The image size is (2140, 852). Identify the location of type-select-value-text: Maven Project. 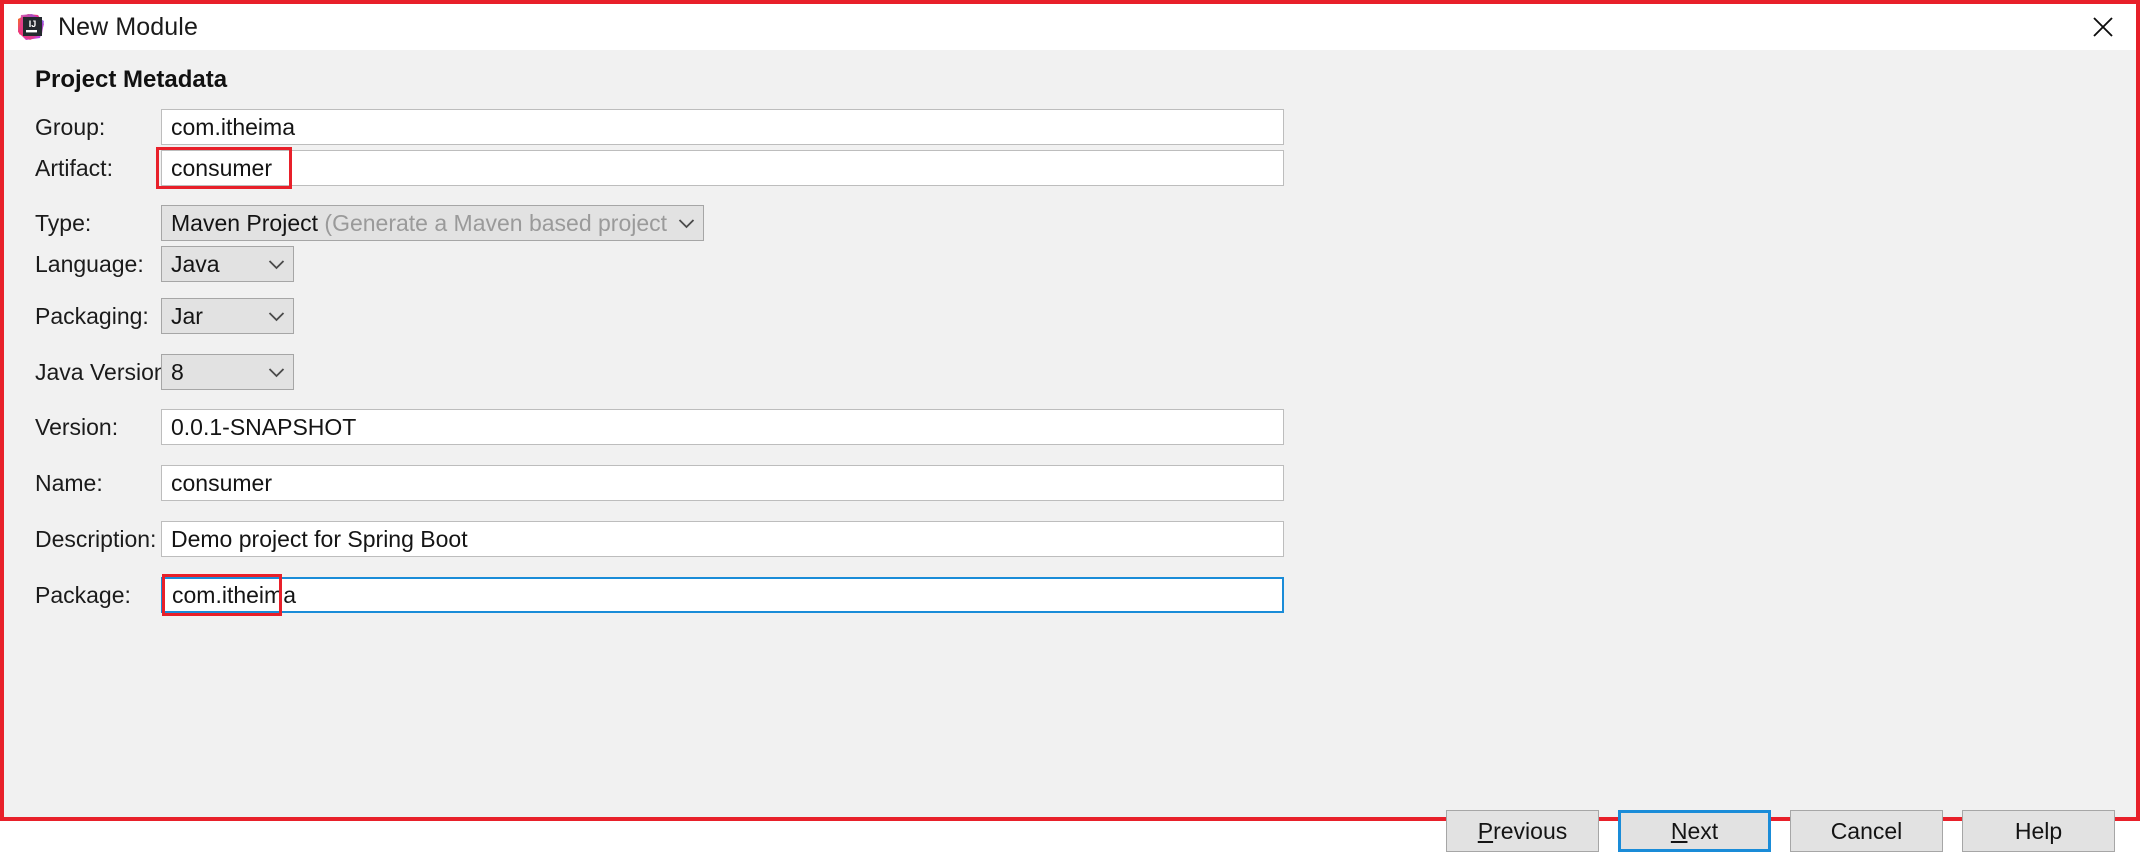
(245, 222).